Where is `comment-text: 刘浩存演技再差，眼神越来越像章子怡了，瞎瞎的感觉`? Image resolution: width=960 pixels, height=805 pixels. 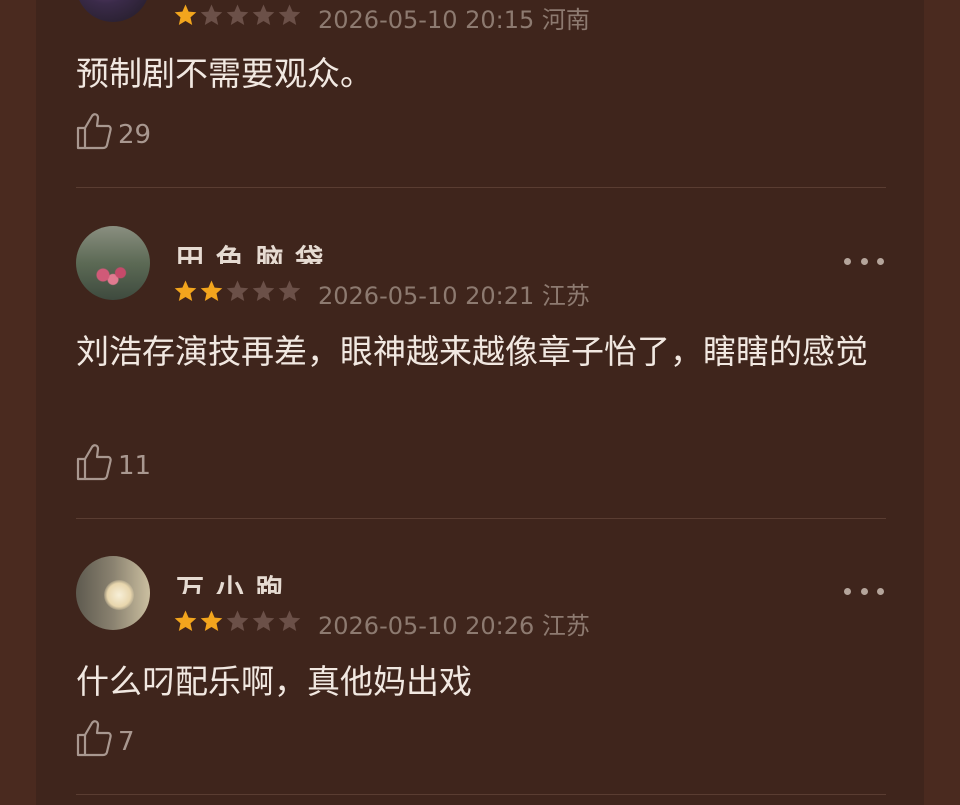 comment-text: 刘浩存演技再差，眼神越来越像章子怡了，瞎瞎的感觉 is located at coordinates (472, 351).